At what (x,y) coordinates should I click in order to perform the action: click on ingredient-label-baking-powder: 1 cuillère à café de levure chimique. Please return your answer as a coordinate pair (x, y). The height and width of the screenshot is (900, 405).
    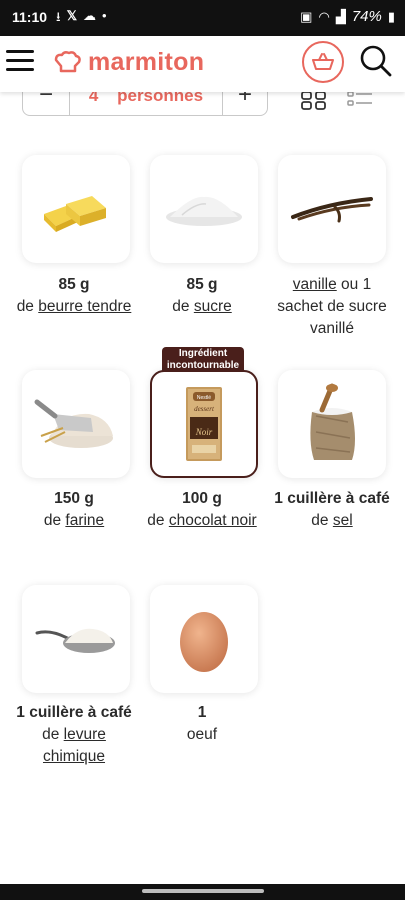
    Looking at the image, I should click on (74, 734).